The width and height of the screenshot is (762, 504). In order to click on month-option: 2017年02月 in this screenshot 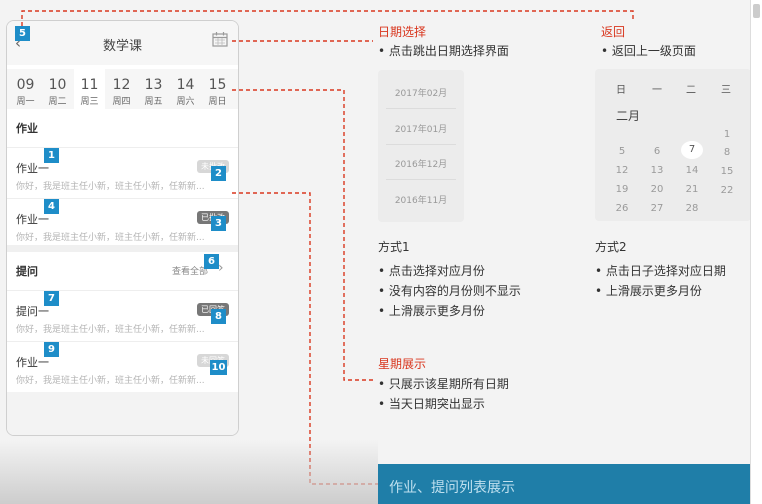, I will do `click(421, 92)`.